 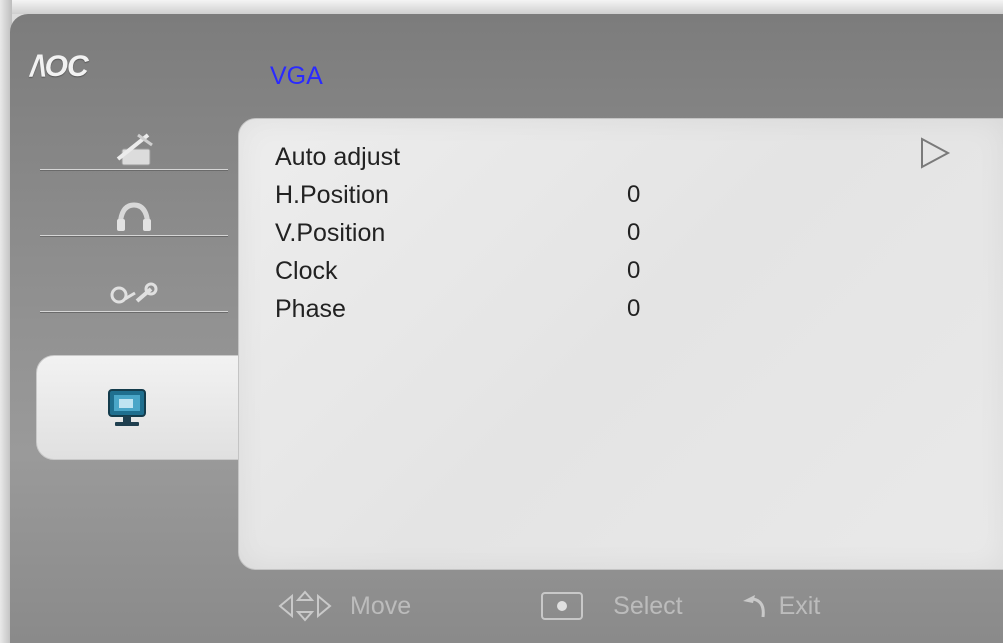 I want to click on sidebar-item-tools, so click(x=134, y=284).